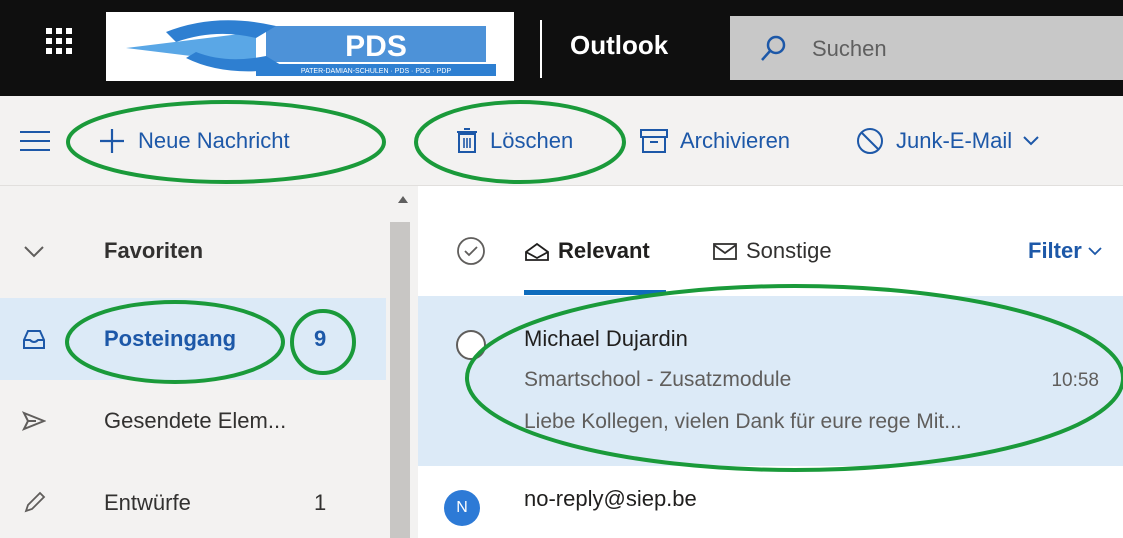 This screenshot has width=1123, height=538. Describe the element at coordinates (773, 48) in the screenshot. I see `search-icon` at that location.